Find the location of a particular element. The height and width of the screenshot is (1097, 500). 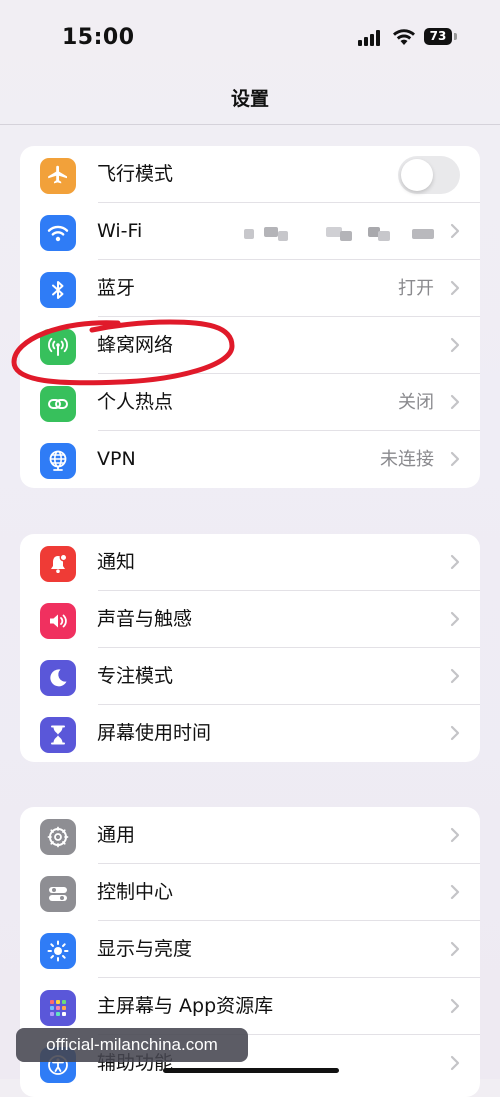

row-label: Wi-Fi is located at coordinates (120, 231).